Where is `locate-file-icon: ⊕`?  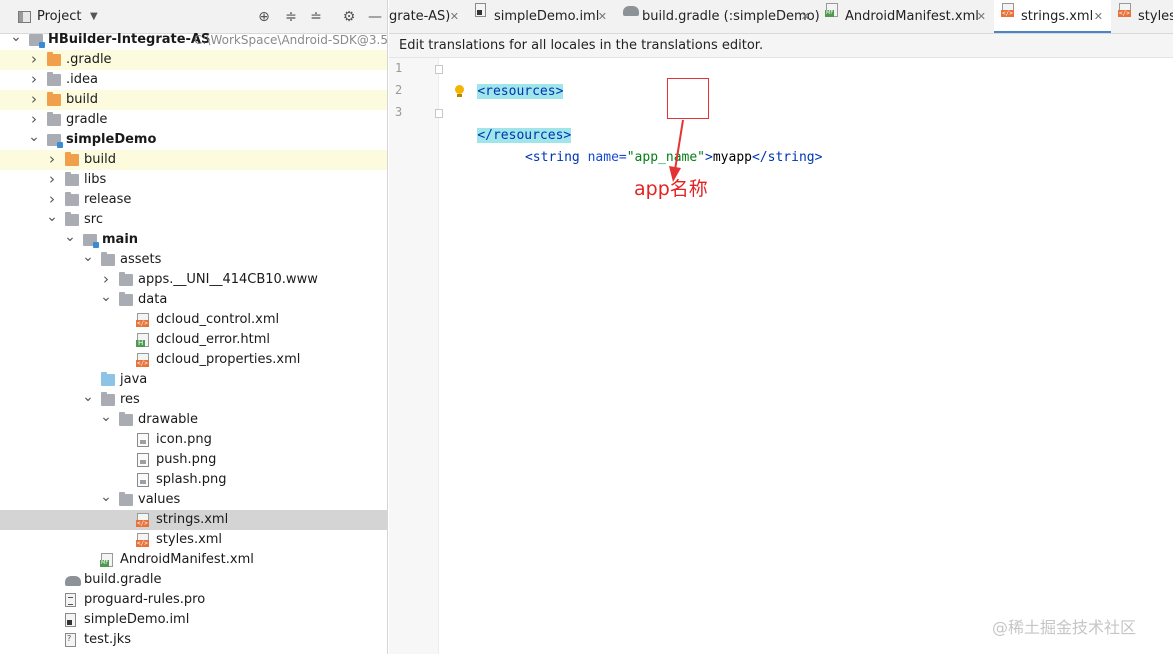 locate-file-icon: ⊕ is located at coordinates (264, 17).